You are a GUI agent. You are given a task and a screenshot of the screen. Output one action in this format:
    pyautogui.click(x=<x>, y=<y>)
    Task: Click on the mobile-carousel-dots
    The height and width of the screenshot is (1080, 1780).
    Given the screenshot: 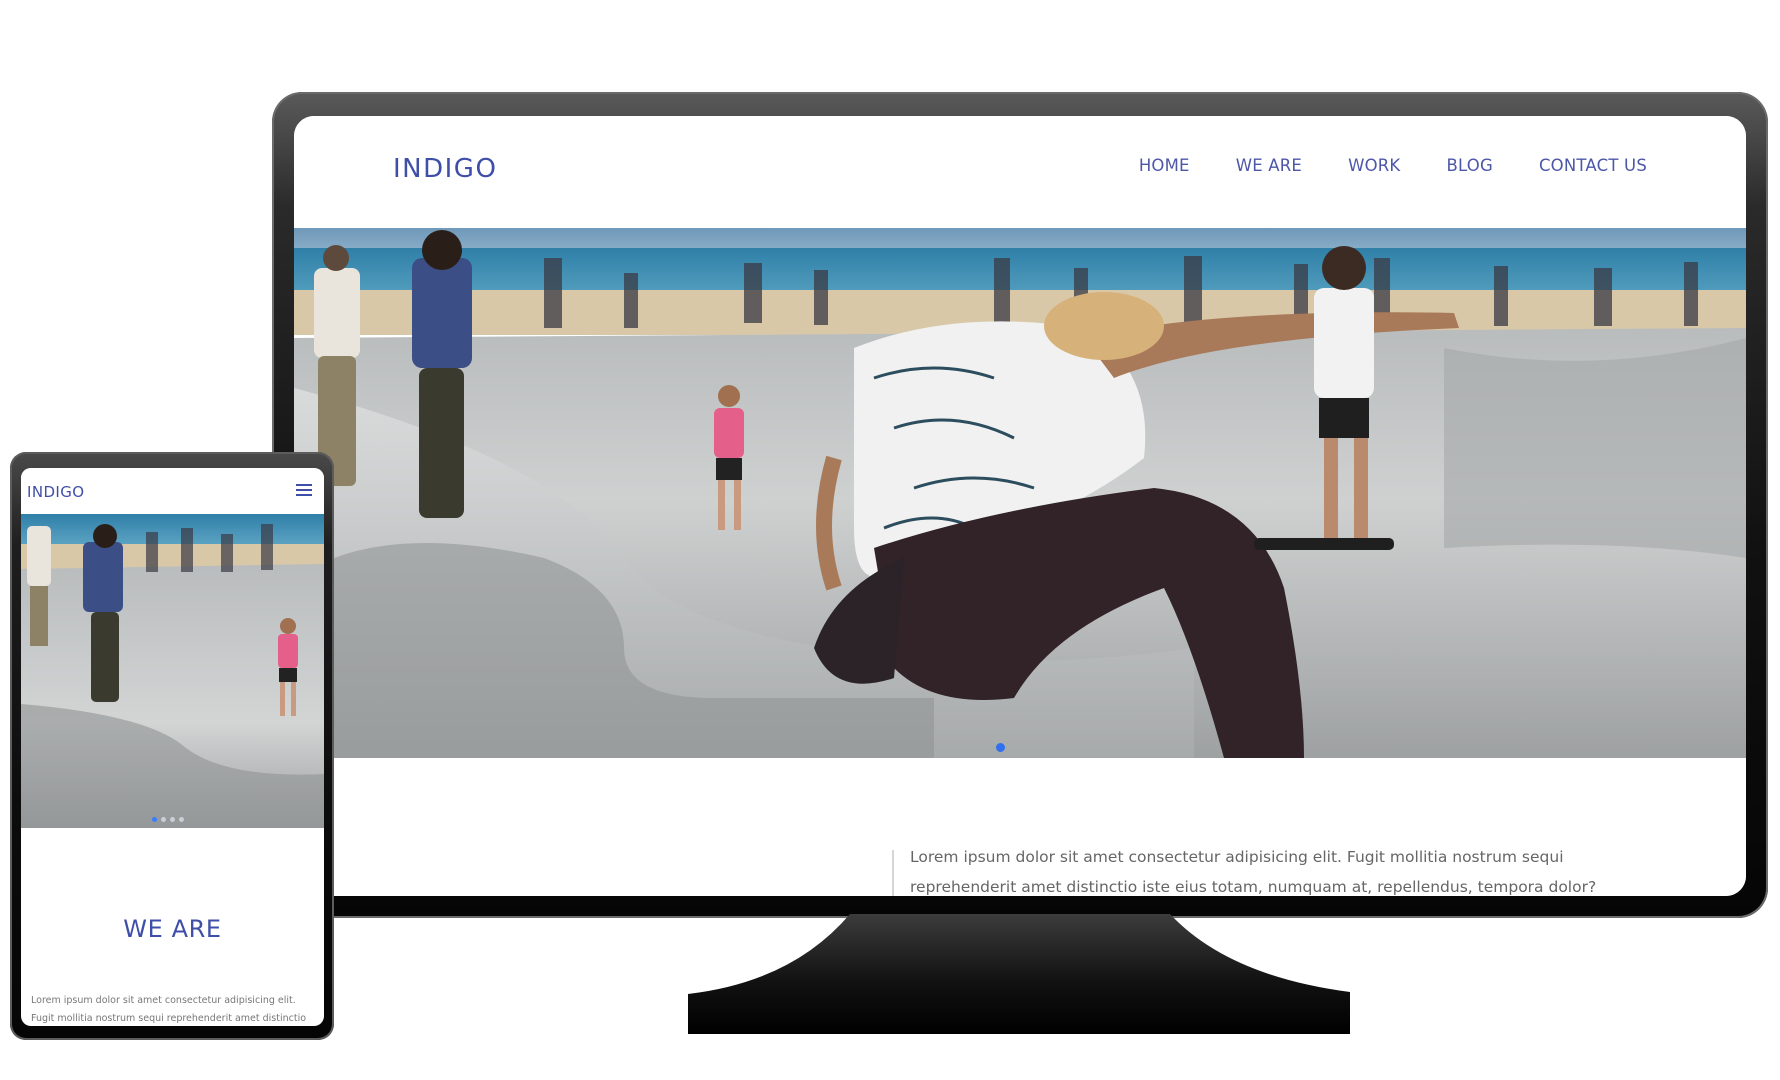 What is the action you would take?
    pyautogui.click(x=168, y=819)
    